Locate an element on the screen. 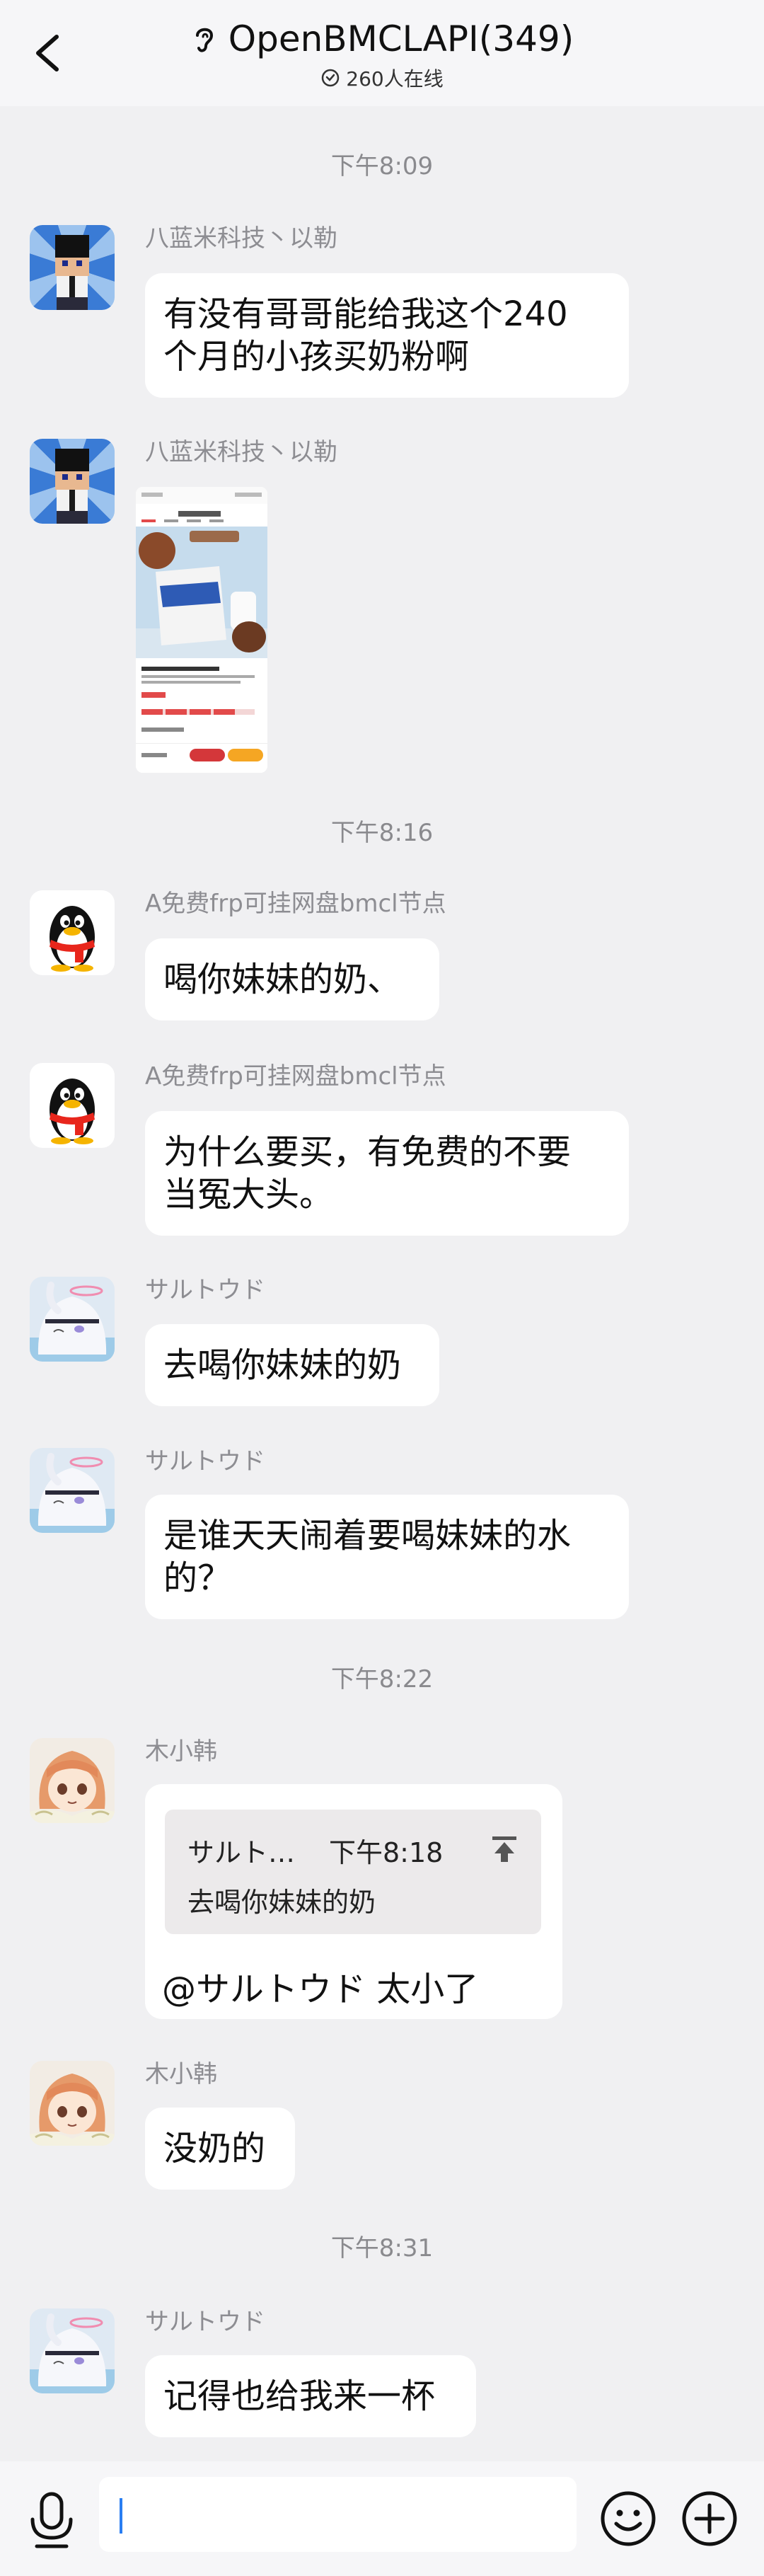  timestamp-divider: 下午8:09 is located at coordinates (382, 166).